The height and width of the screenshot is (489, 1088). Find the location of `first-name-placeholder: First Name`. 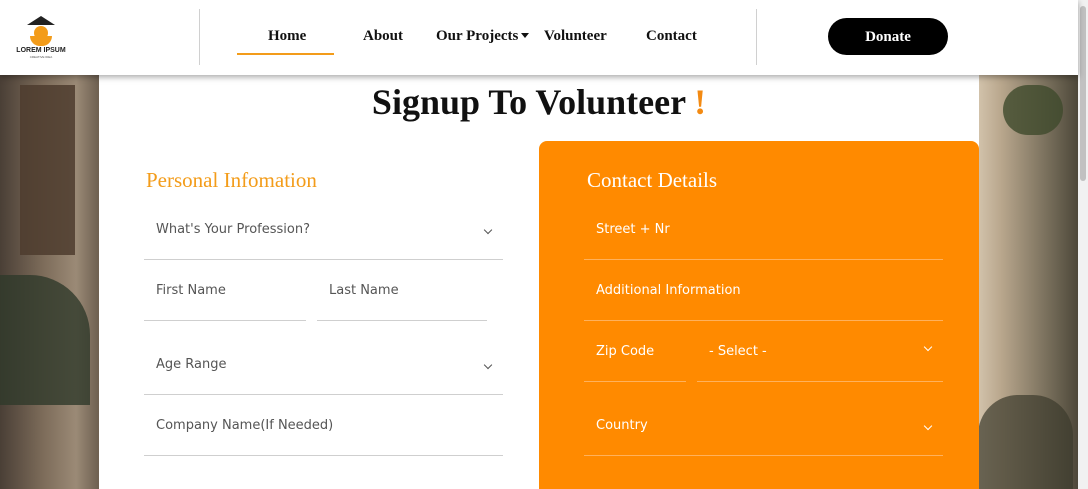

first-name-placeholder: First Name is located at coordinates (191, 290).